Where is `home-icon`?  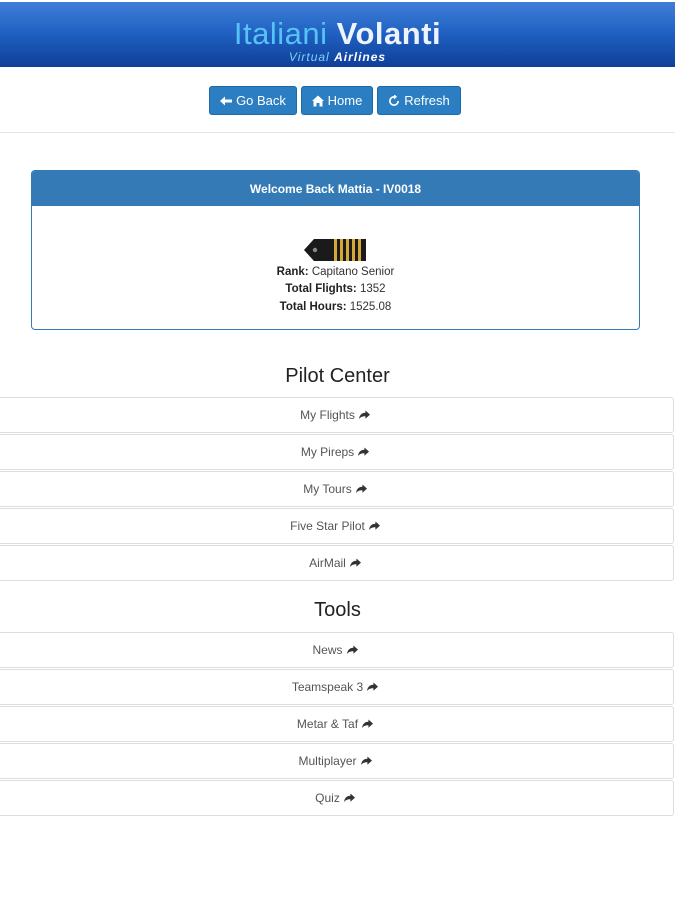
home-icon is located at coordinates (317, 100).